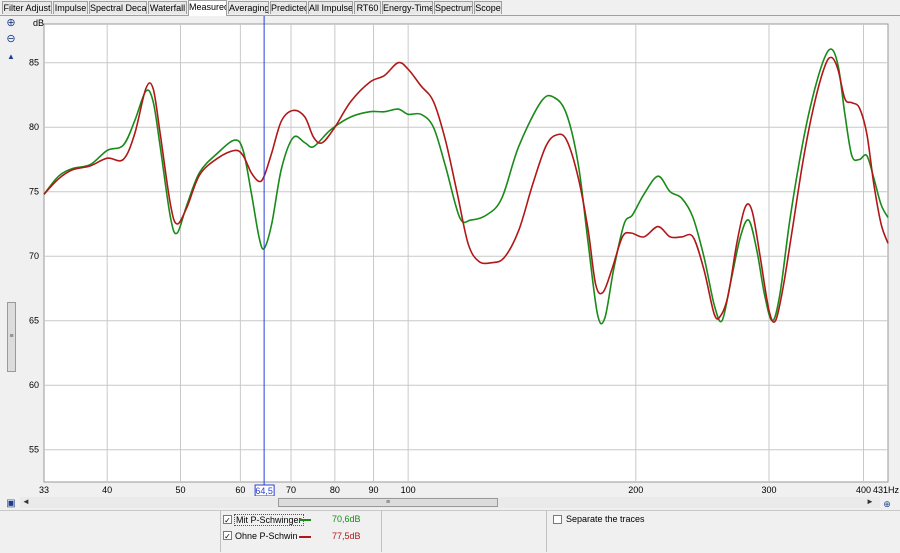  What do you see at coordinates (34, 127) in the screenshot?
I see `y-tick-label: 80` at bounding box center [34, 127].